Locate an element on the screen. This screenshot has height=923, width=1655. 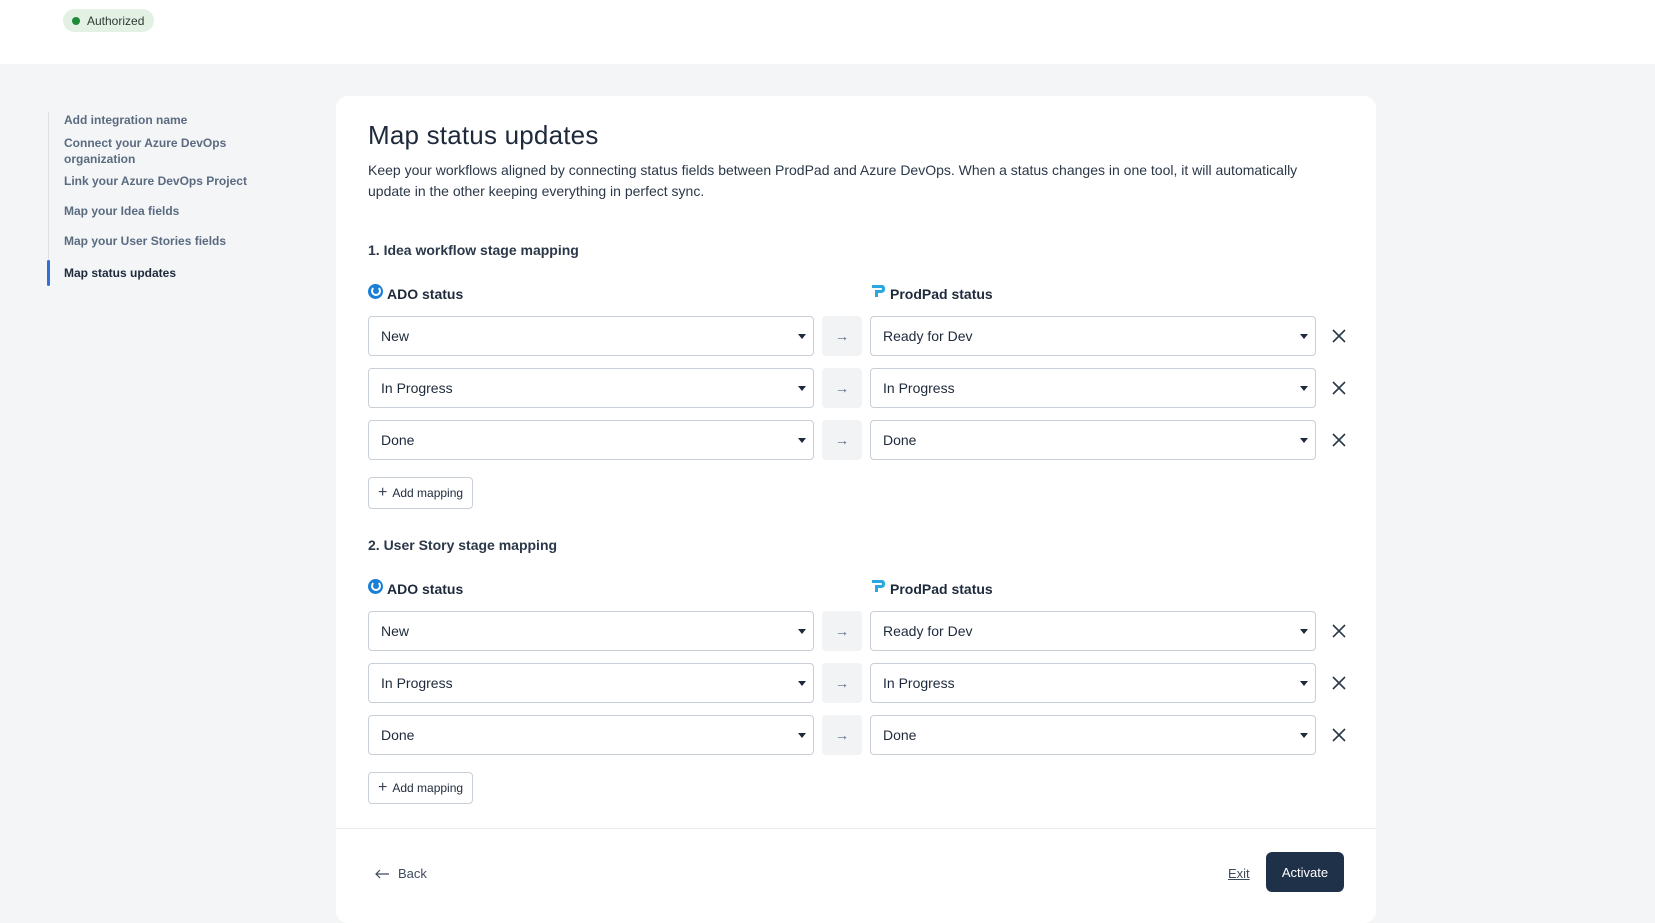
step-connect-azure-devops-organization: Connect your Azure DevOps organization is located at coordinates (161, 154).